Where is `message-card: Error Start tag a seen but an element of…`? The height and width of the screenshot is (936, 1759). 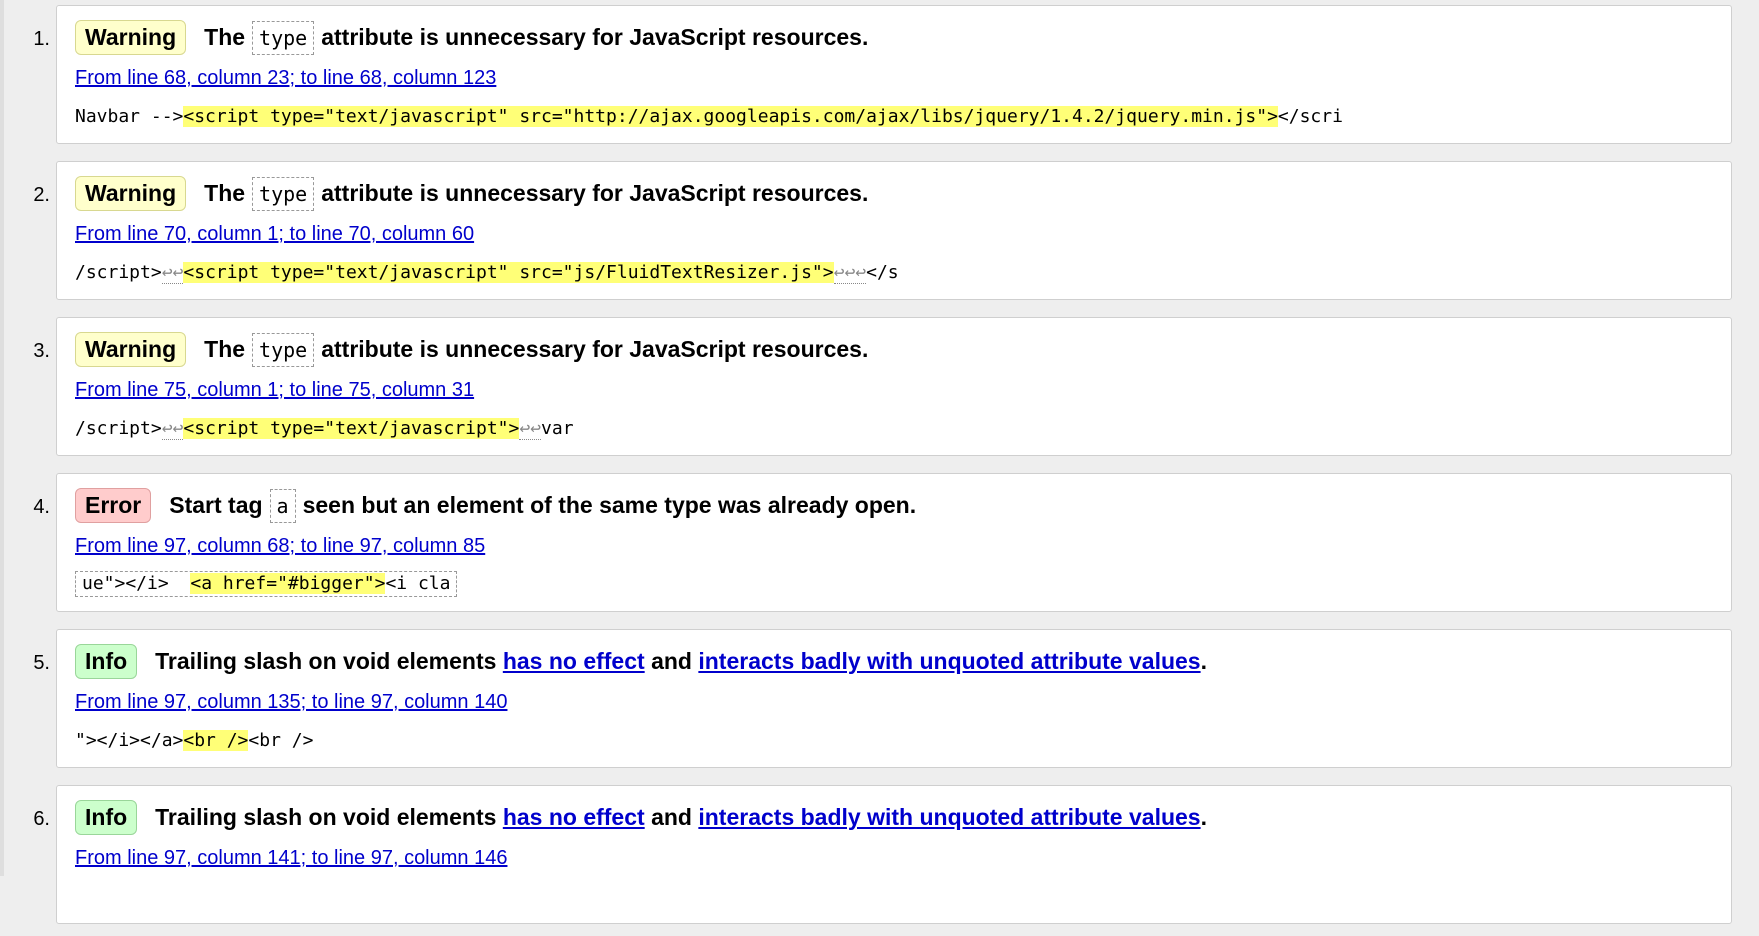
message-card: Error Start tag a seen but an element of… is located at coordinates (894, 542).